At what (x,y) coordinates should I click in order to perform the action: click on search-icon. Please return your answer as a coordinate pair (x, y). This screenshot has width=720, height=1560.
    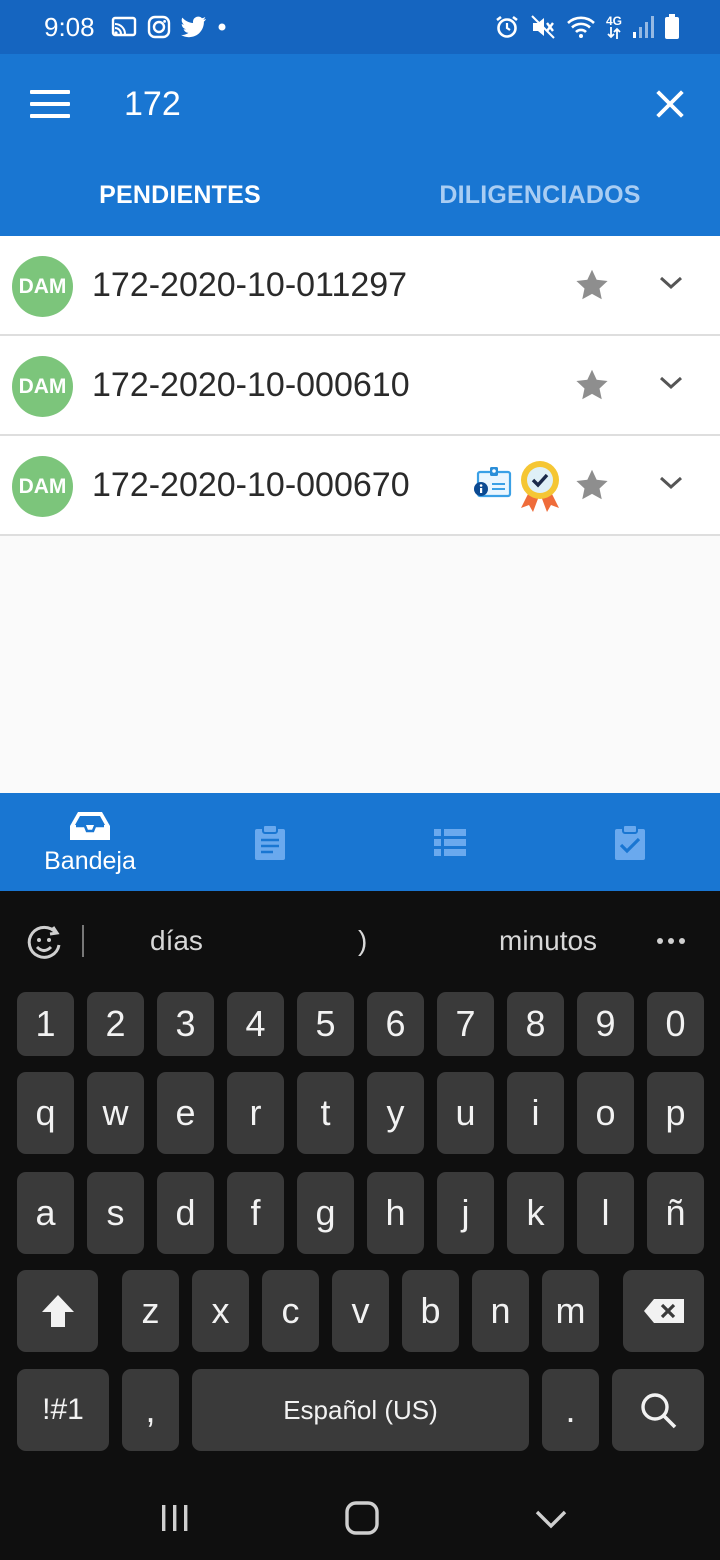
    Looking at the image, I should click on (659, 1411).